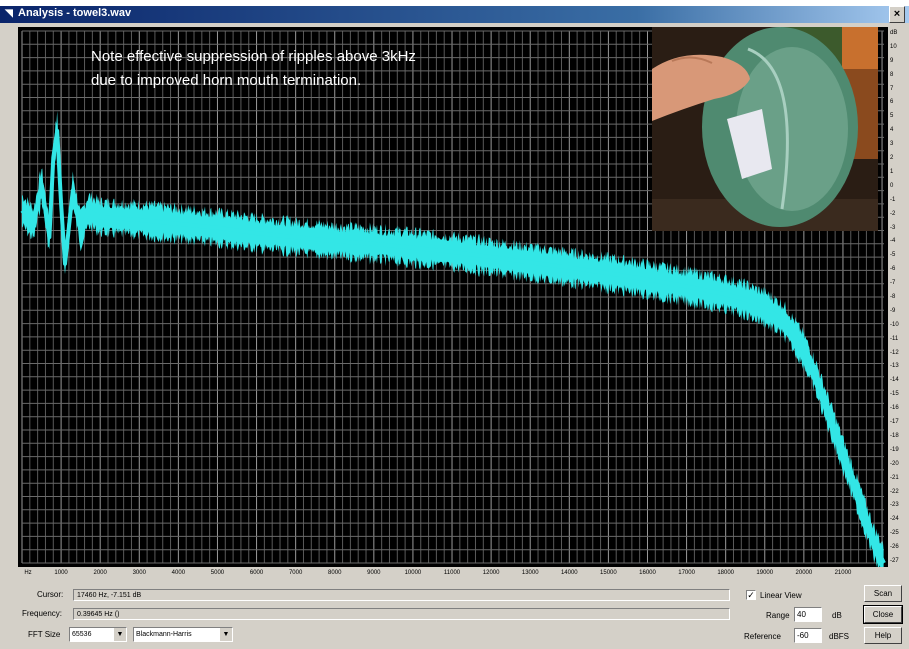  What do you see at coordinates (61, 573) in the screenshot?
I see `x-tick-label: 1000` at bounding box center [61, 573].